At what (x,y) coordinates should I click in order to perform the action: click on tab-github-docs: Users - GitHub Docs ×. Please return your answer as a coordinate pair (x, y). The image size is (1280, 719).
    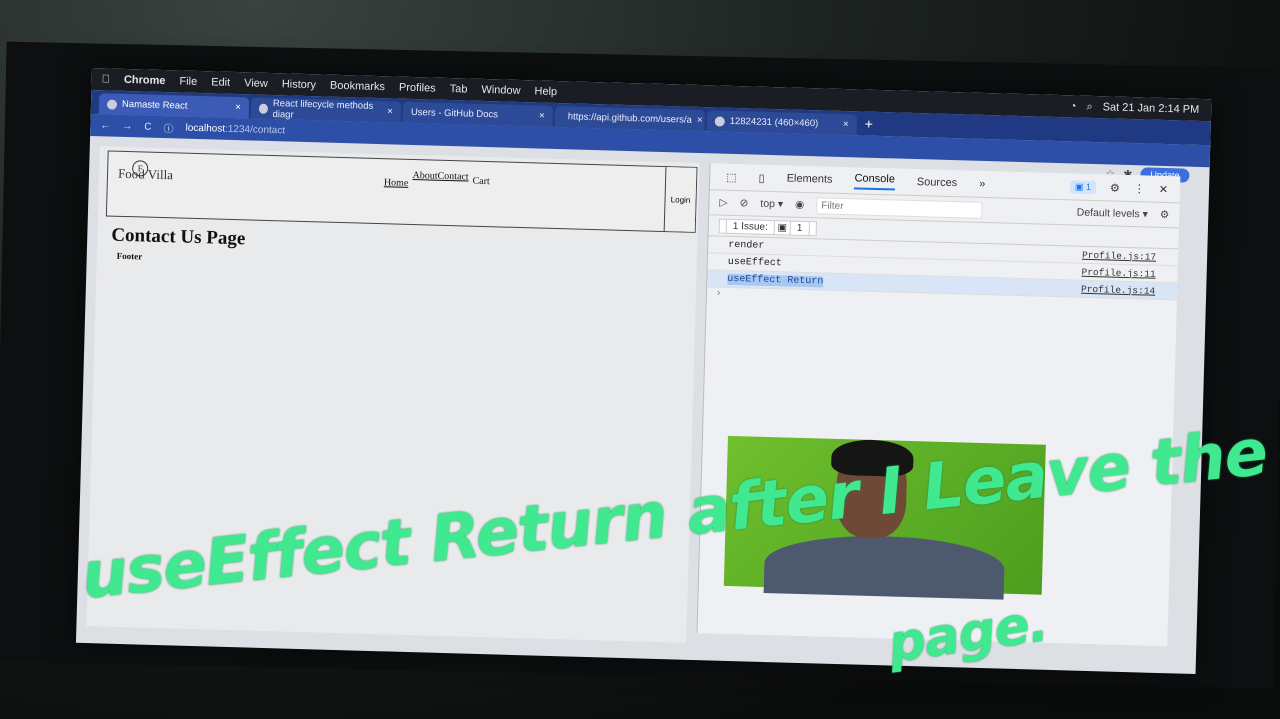
    Looking at the image, I should click on (478, 114).